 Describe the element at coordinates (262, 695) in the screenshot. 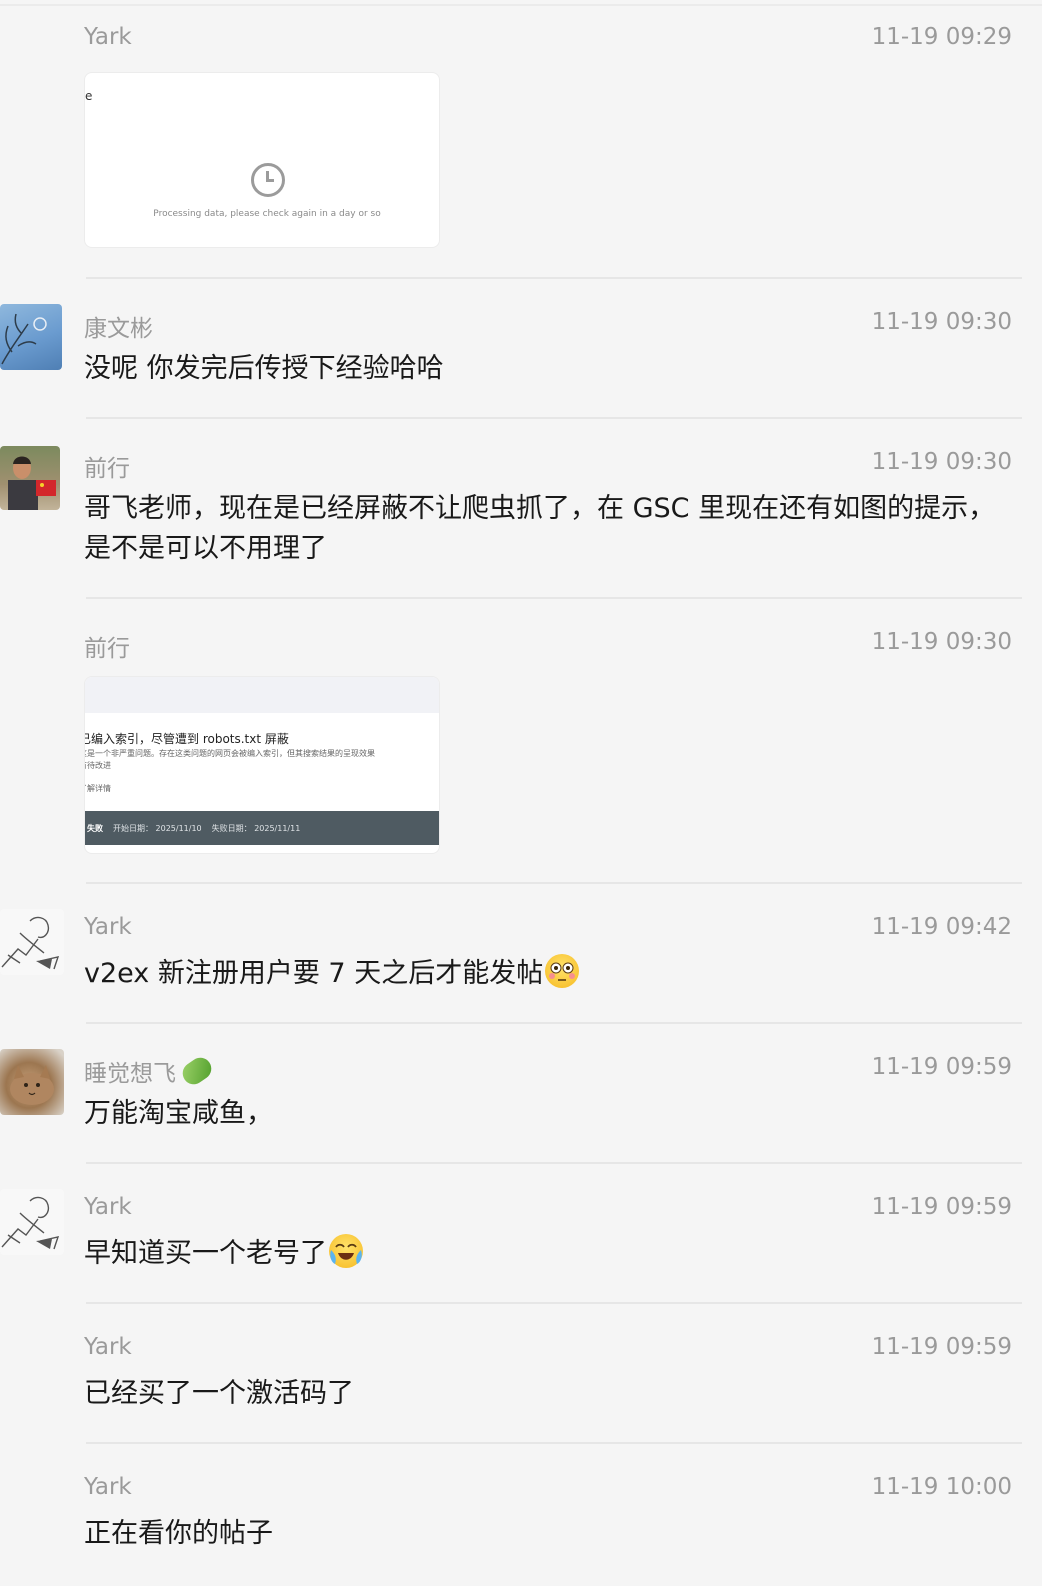

I see `image-header-bar` at that location.